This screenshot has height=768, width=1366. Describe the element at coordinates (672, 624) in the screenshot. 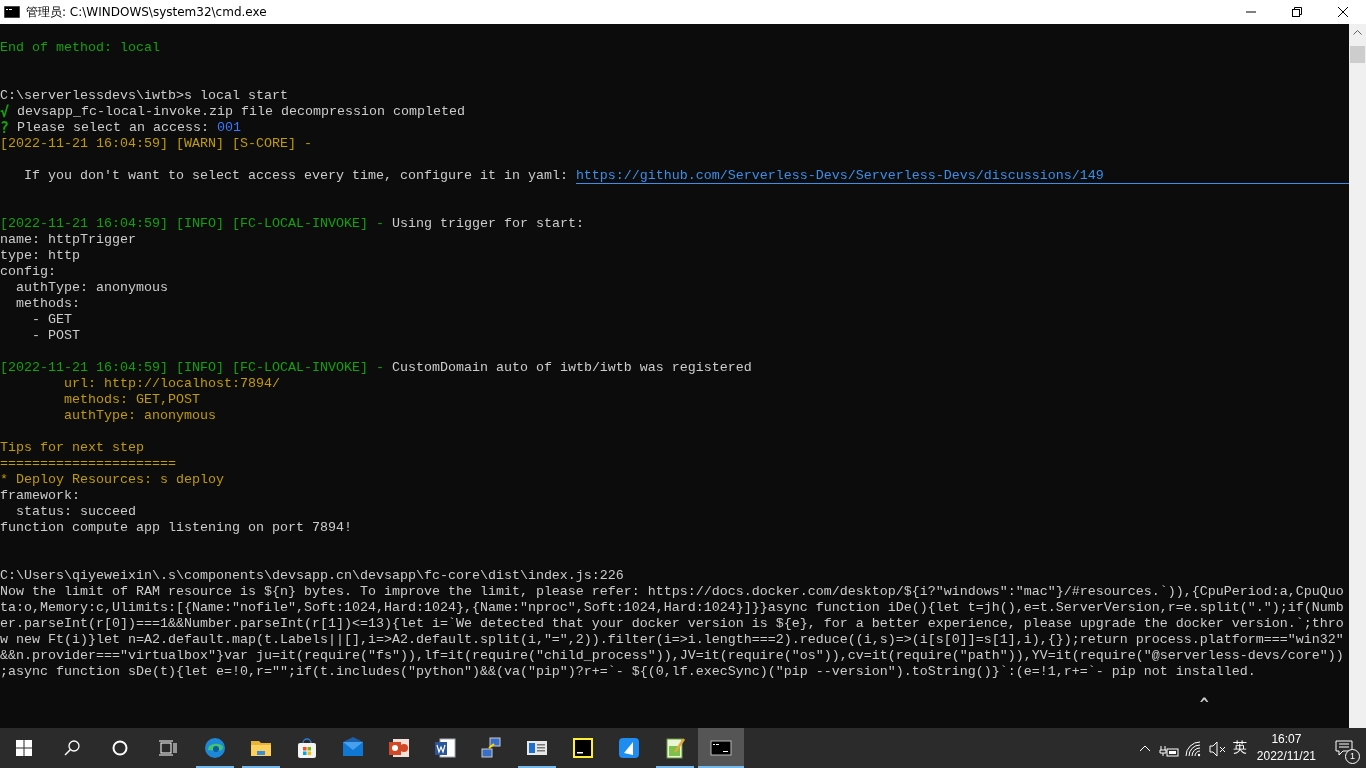

I see `console-text: er.parseInt(r[0])===1&&Number.parseInt(r[1])<=13){let i=`We detected that your docker version is ${e}, for a better experience, please upgrade the docker version.`;thro` at that location.